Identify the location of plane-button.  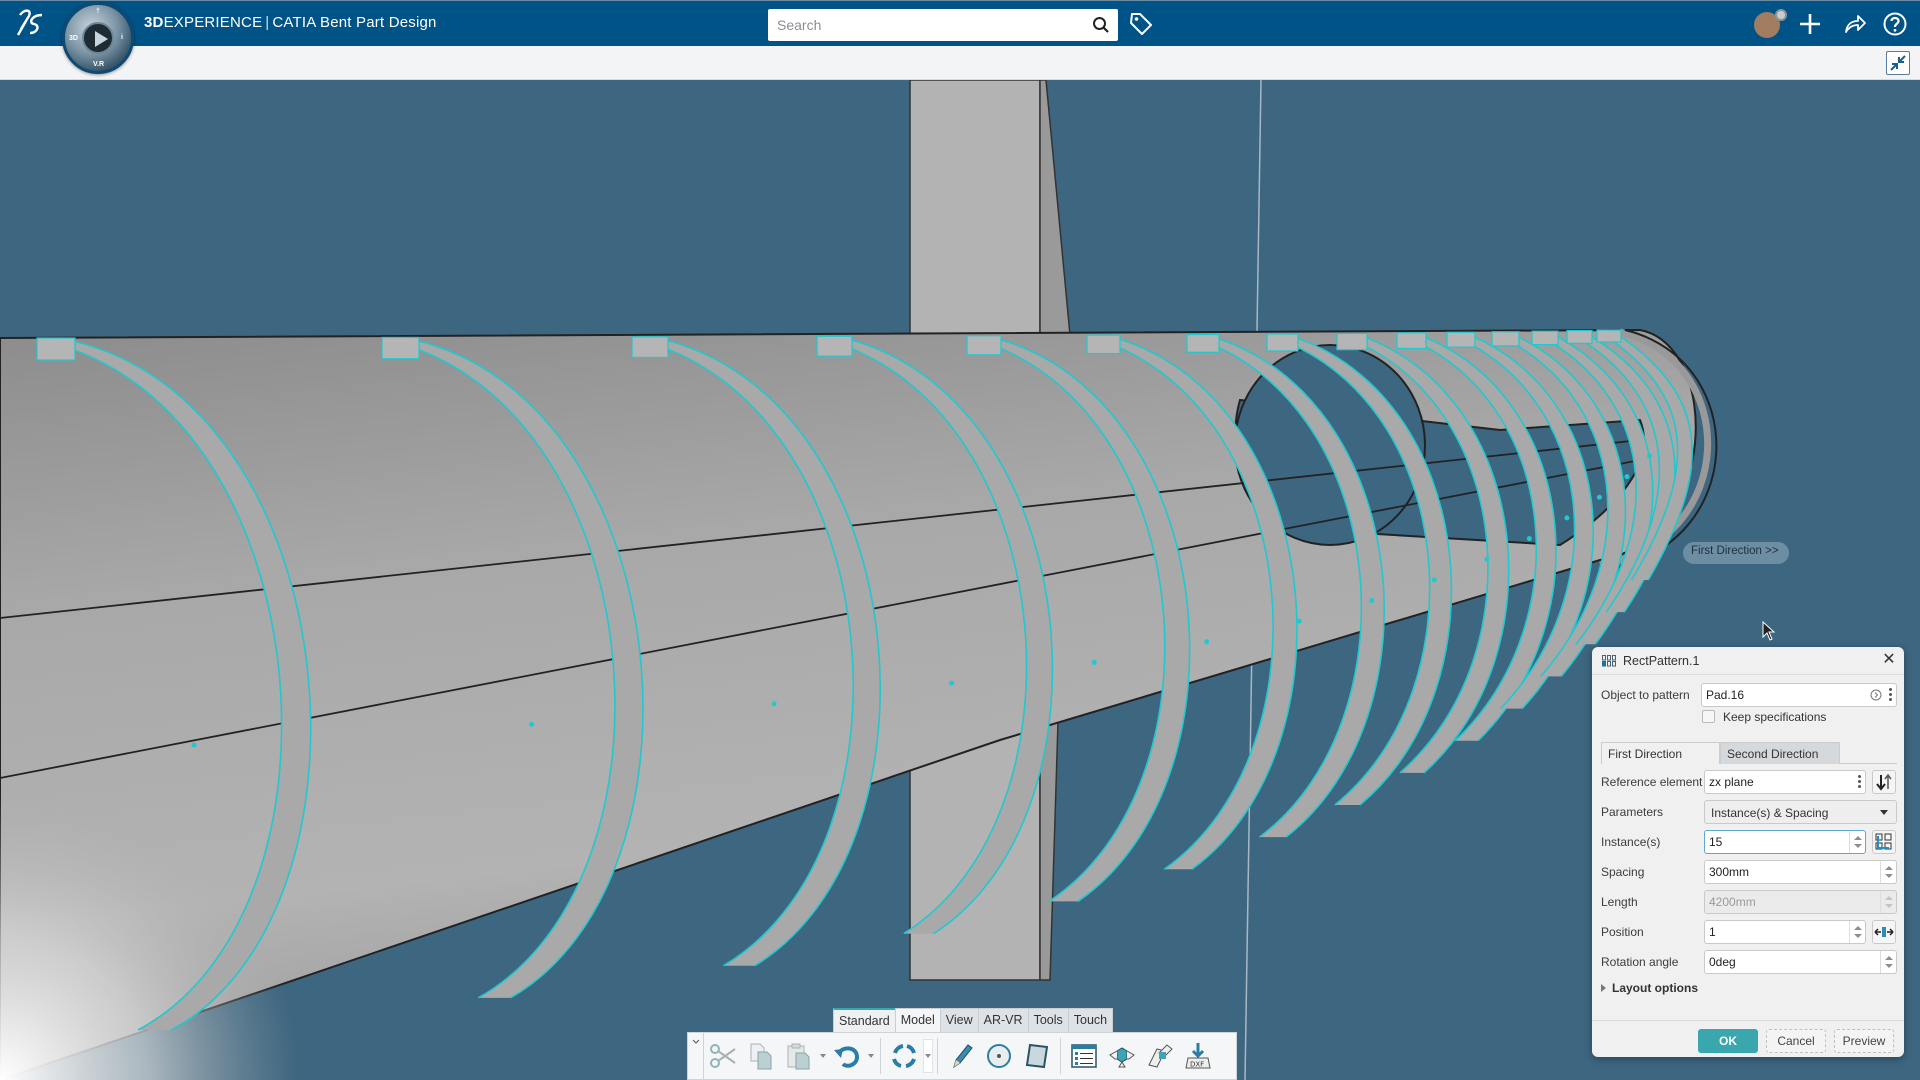
(1037, 1056).